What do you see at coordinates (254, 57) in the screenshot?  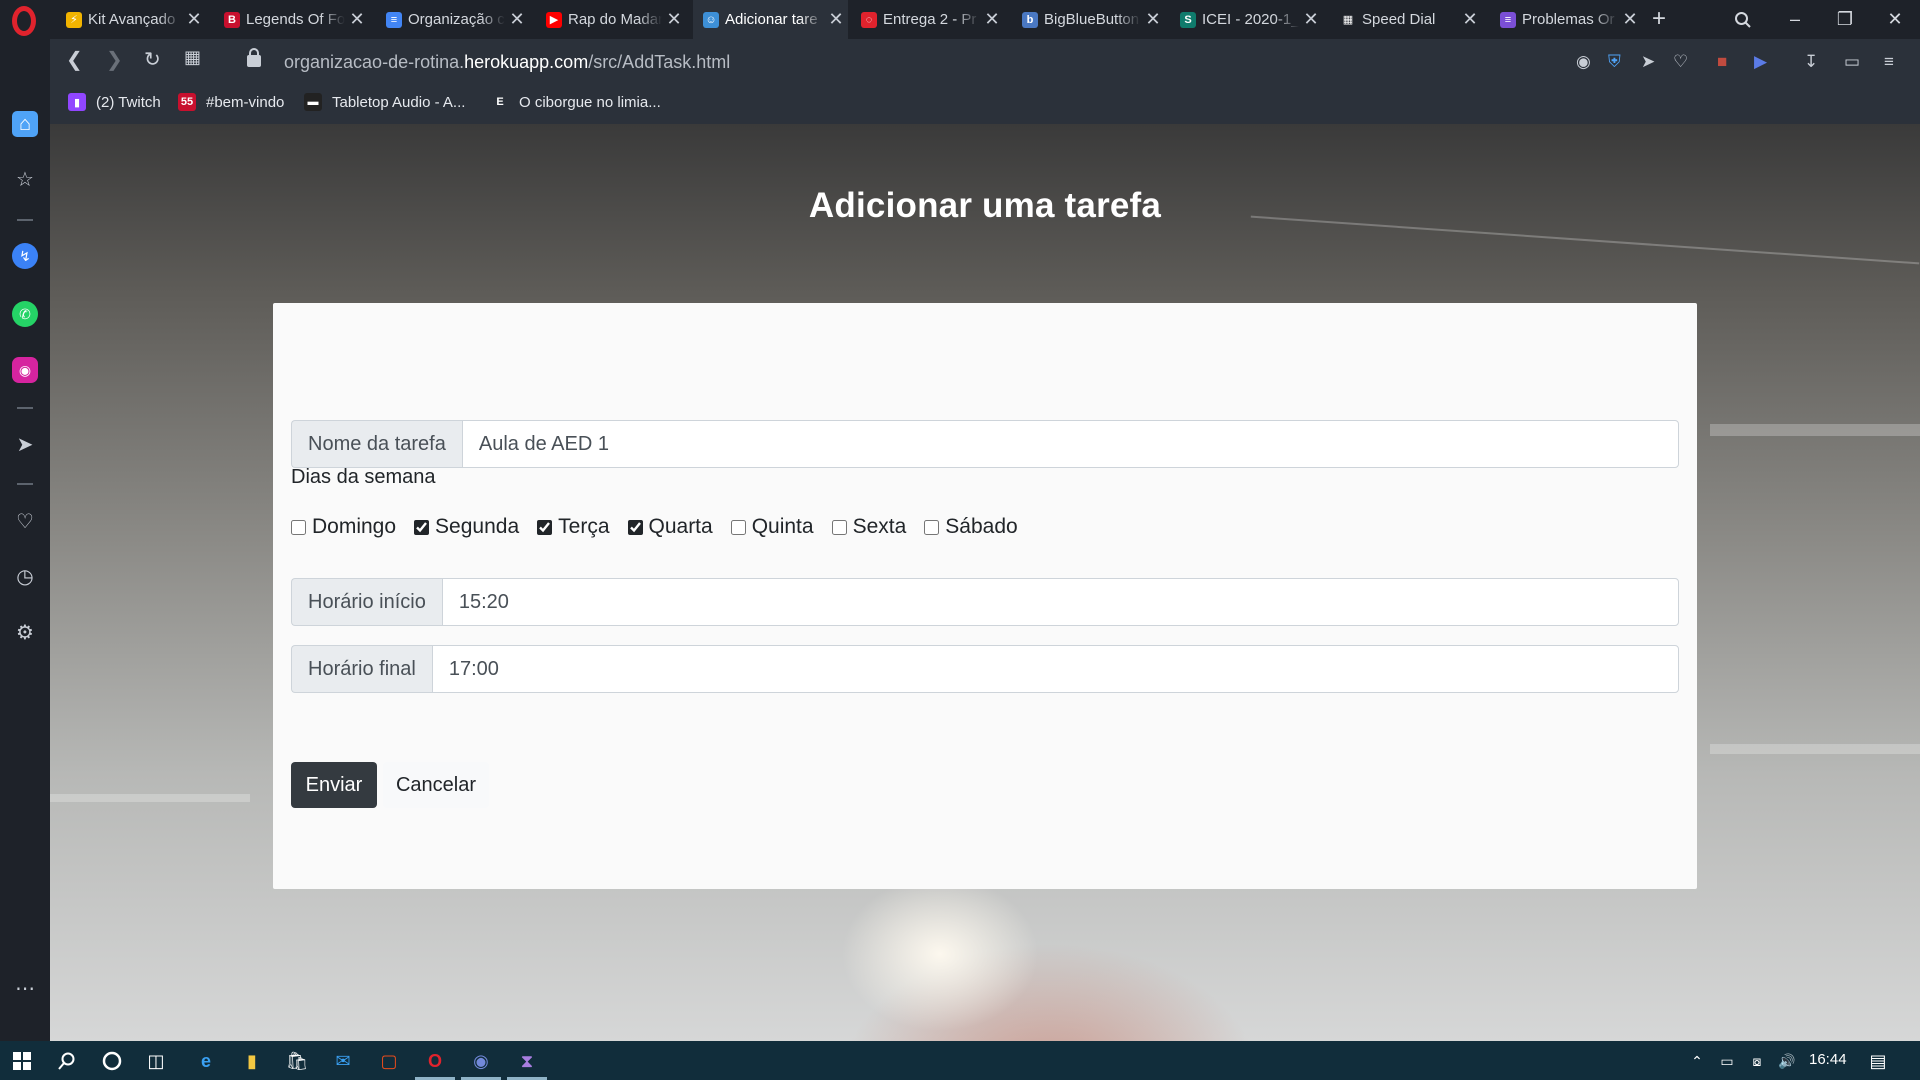 I see `lock-icon` at bounding box center [254, 57].